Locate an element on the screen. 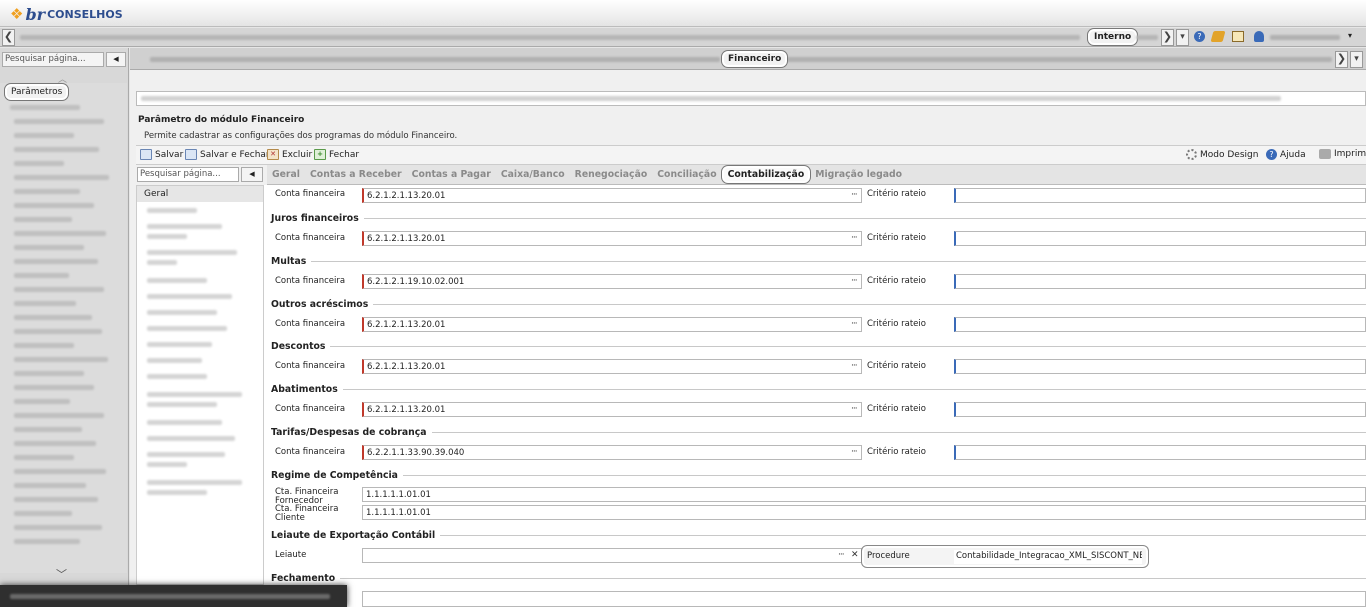 This screenshot has width=1366, height=607. subpage-item-label: Geral is located at coordinates (156, 194).